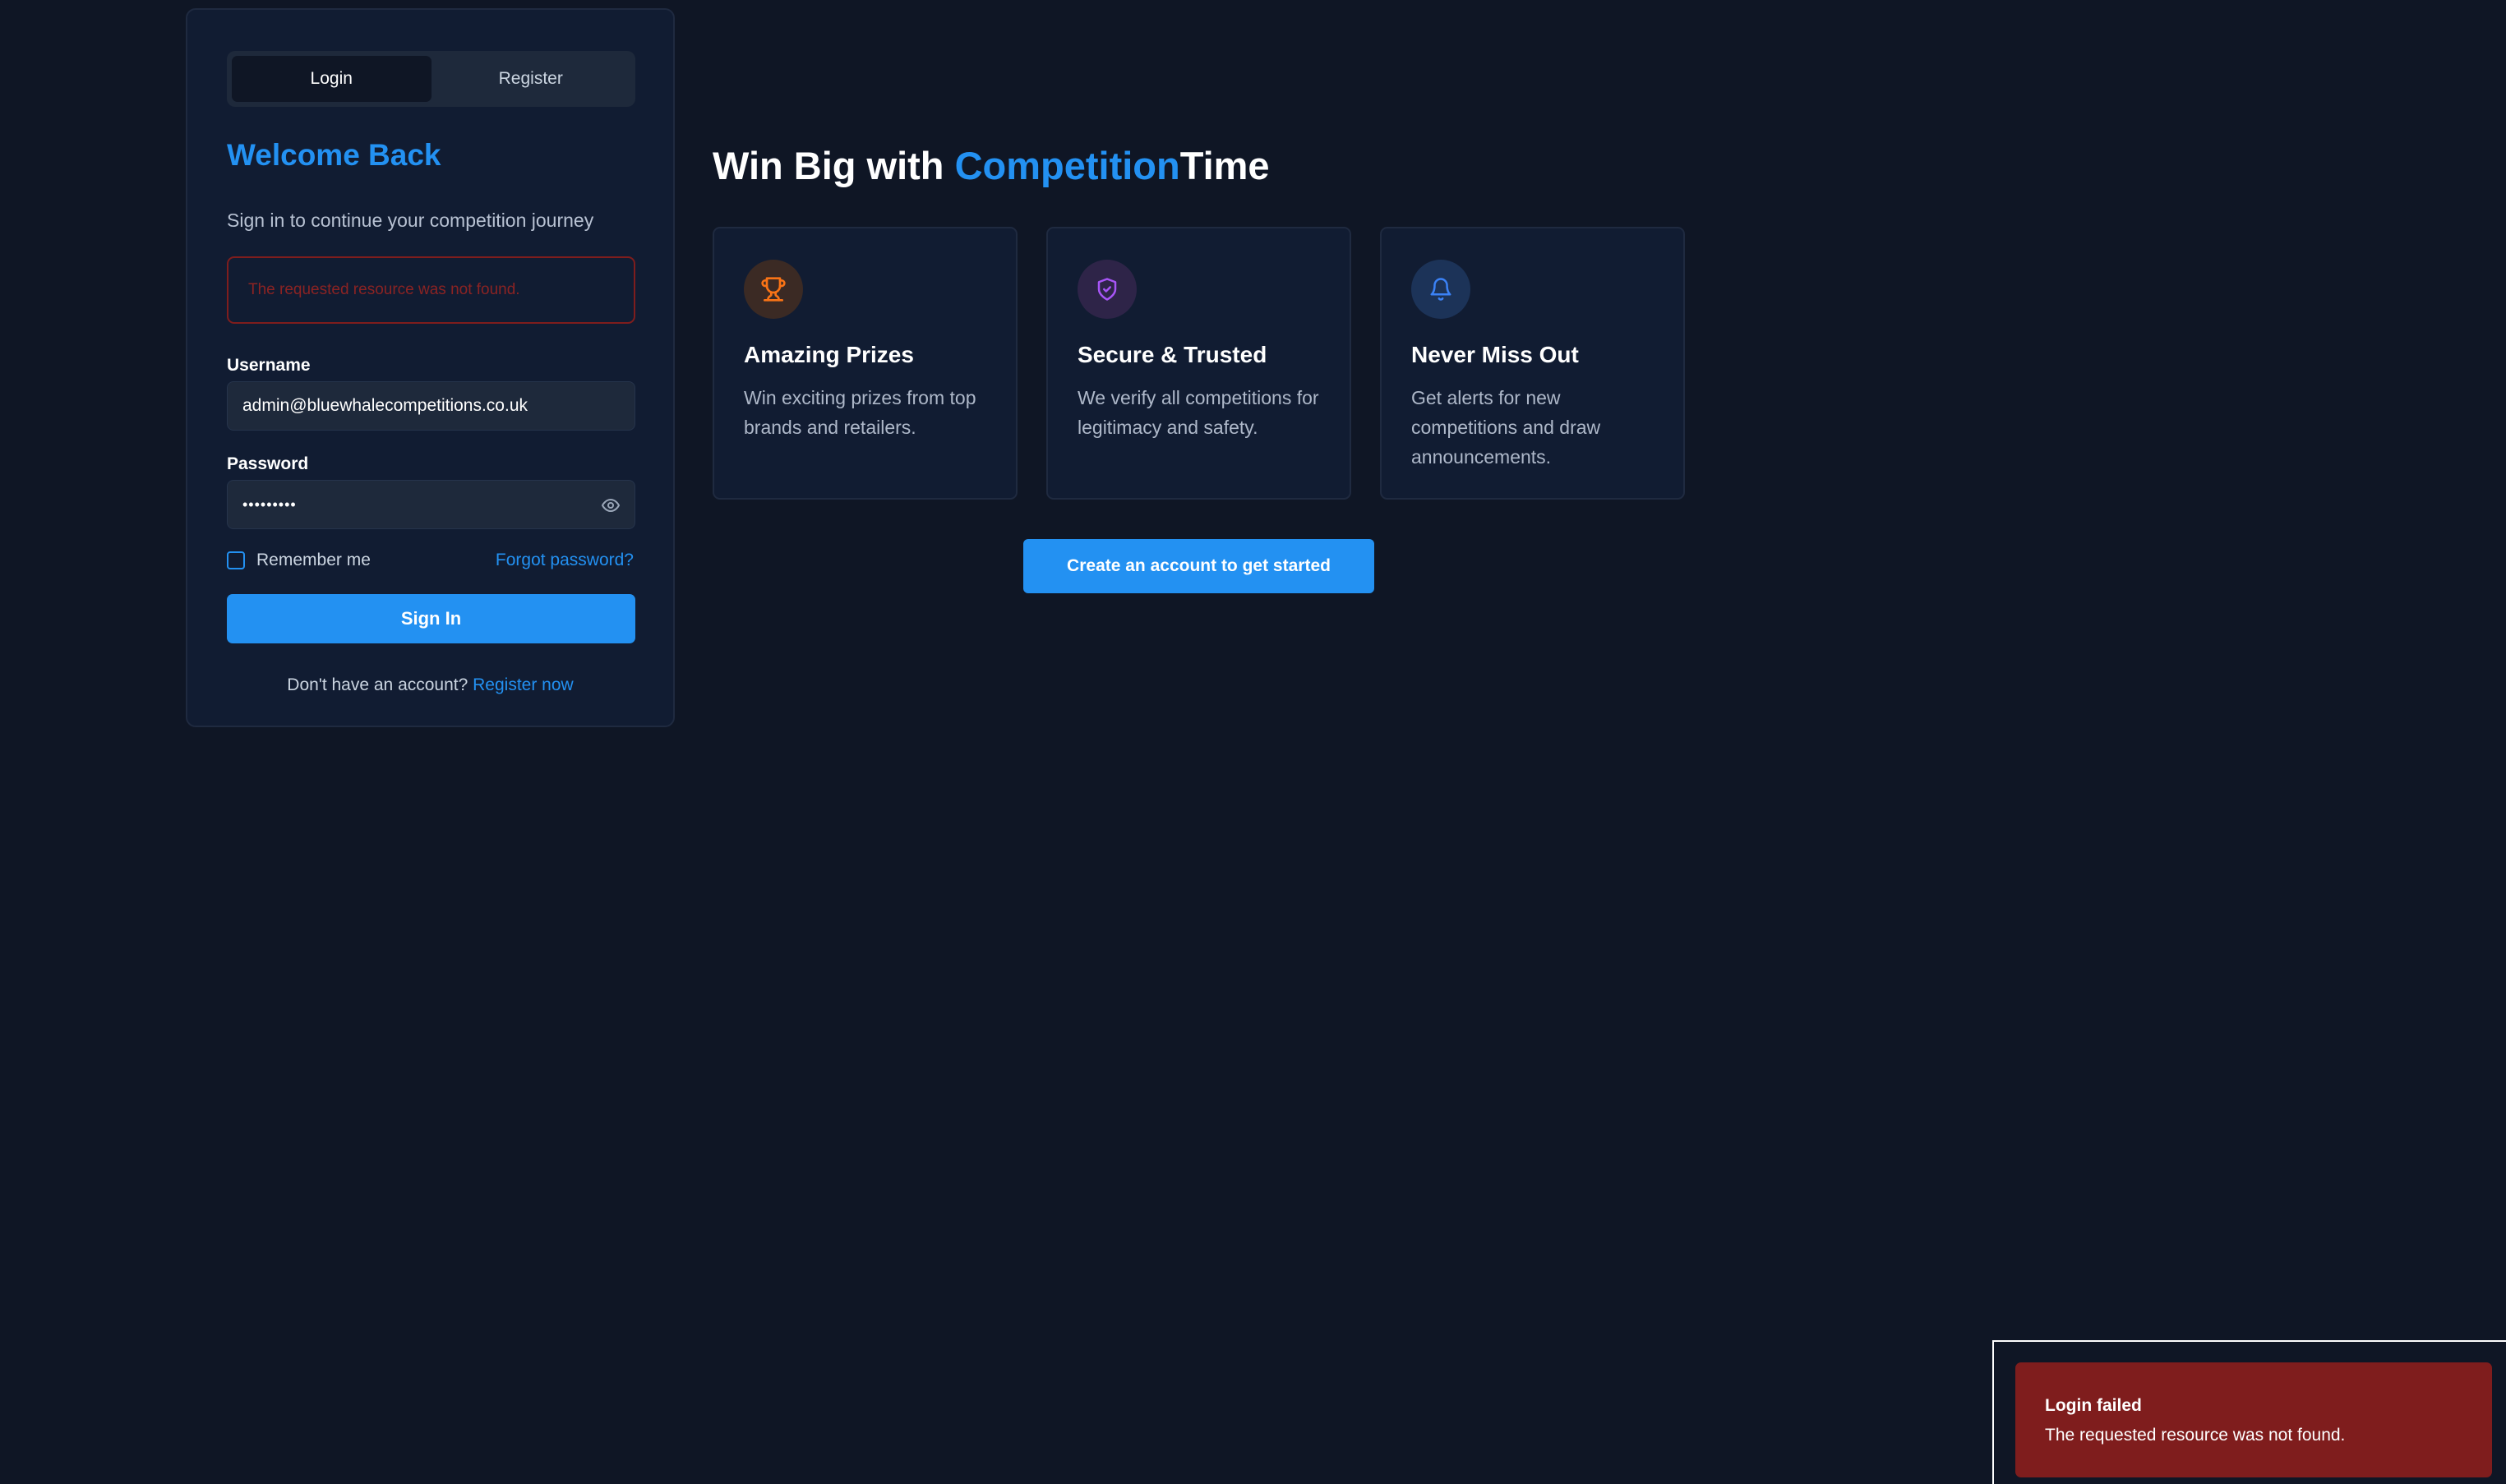 The height and width of the screenshot is (1484, 2506). Describe the element at coordinates (268, 463) in the screenshot. I see `password-label: Password` at that location.